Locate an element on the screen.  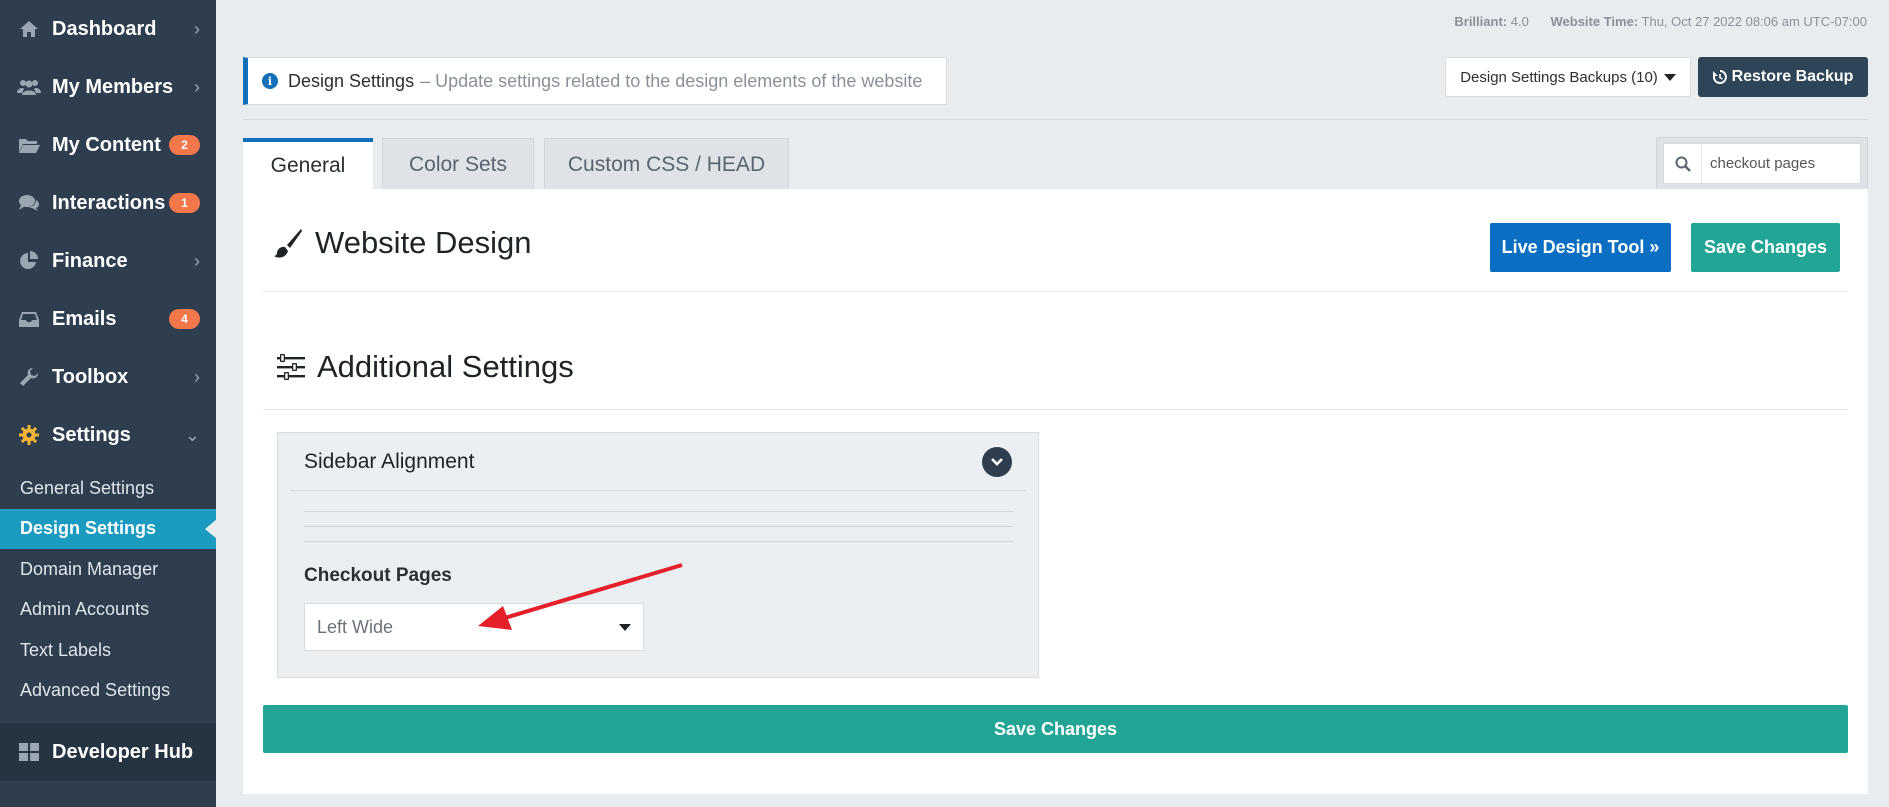
website-design-heading: Website Design is located at coordinates (402, 243).